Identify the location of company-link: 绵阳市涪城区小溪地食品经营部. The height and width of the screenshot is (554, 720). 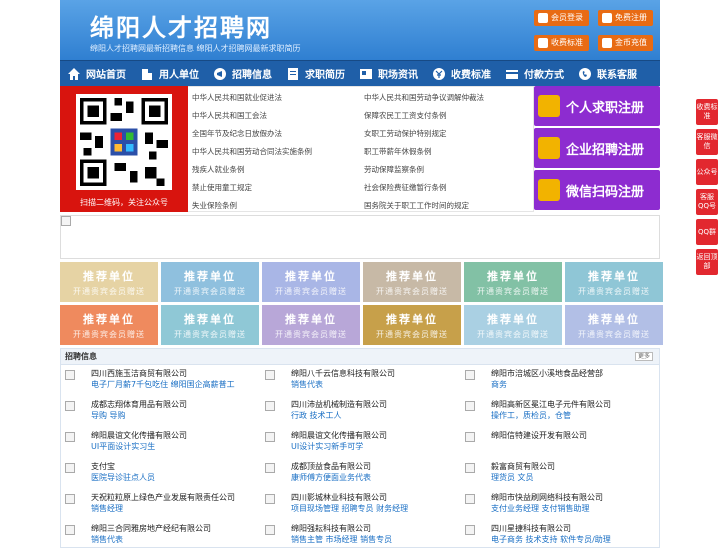
(575, 373).